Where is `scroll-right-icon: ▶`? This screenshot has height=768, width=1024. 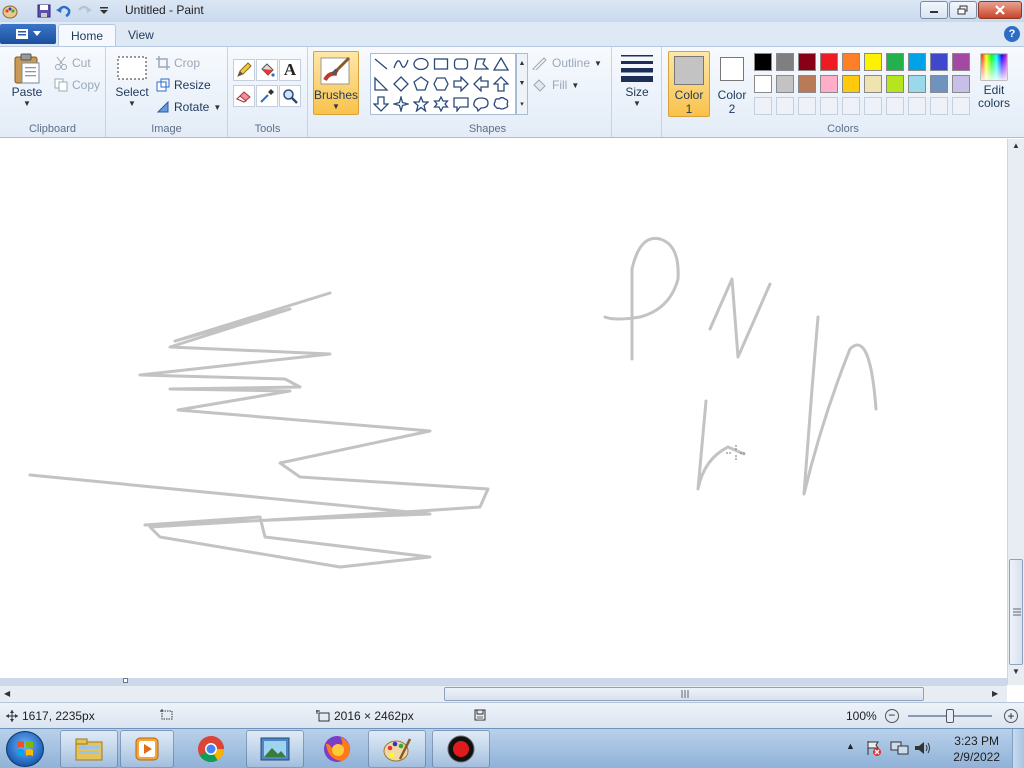
scroll-right-icon: ▶ is located at coordinates (995, 693).